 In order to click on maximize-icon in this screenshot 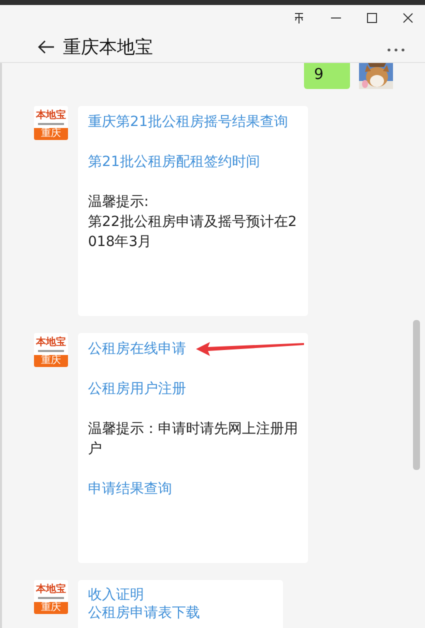, I will do `click(372, 18)`.